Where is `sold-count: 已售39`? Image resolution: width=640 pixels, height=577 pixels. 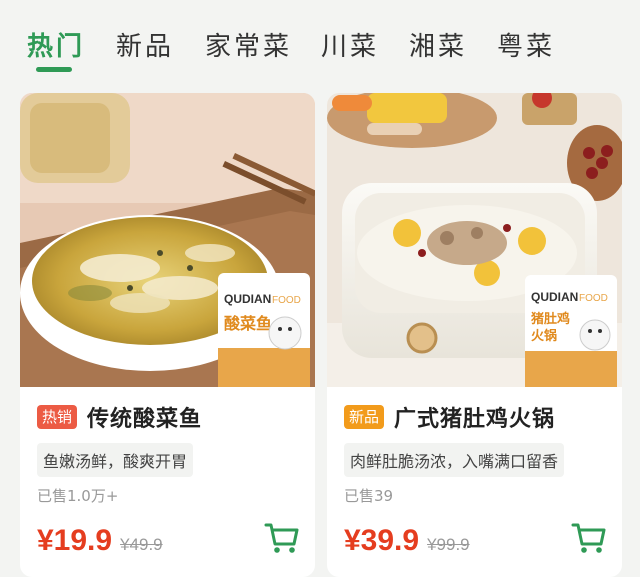 sold-count: 已售39 is located at coordinates (369, 496).